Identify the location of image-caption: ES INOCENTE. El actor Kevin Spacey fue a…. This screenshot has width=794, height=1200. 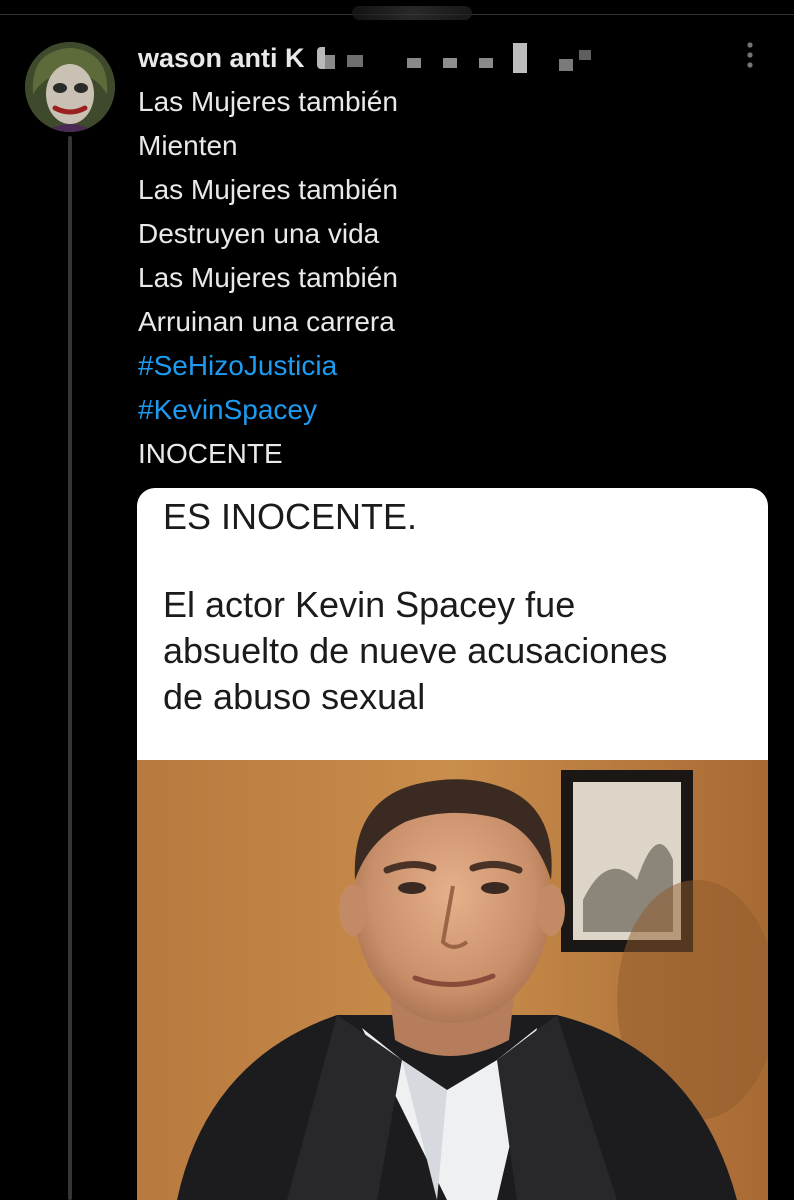
(458, 607).